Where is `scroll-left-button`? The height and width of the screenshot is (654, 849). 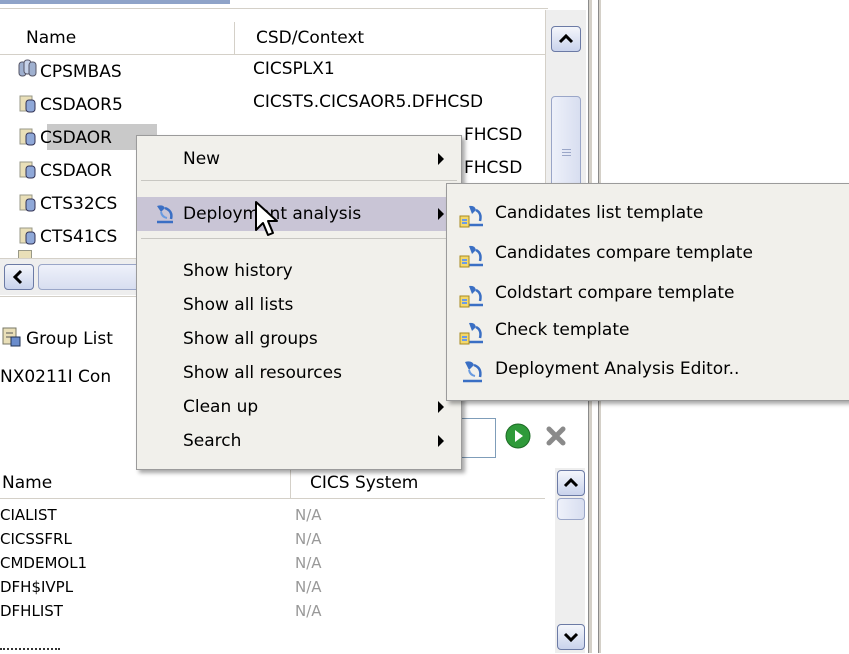 scroll-left-button is located at coordinates (19, 277).